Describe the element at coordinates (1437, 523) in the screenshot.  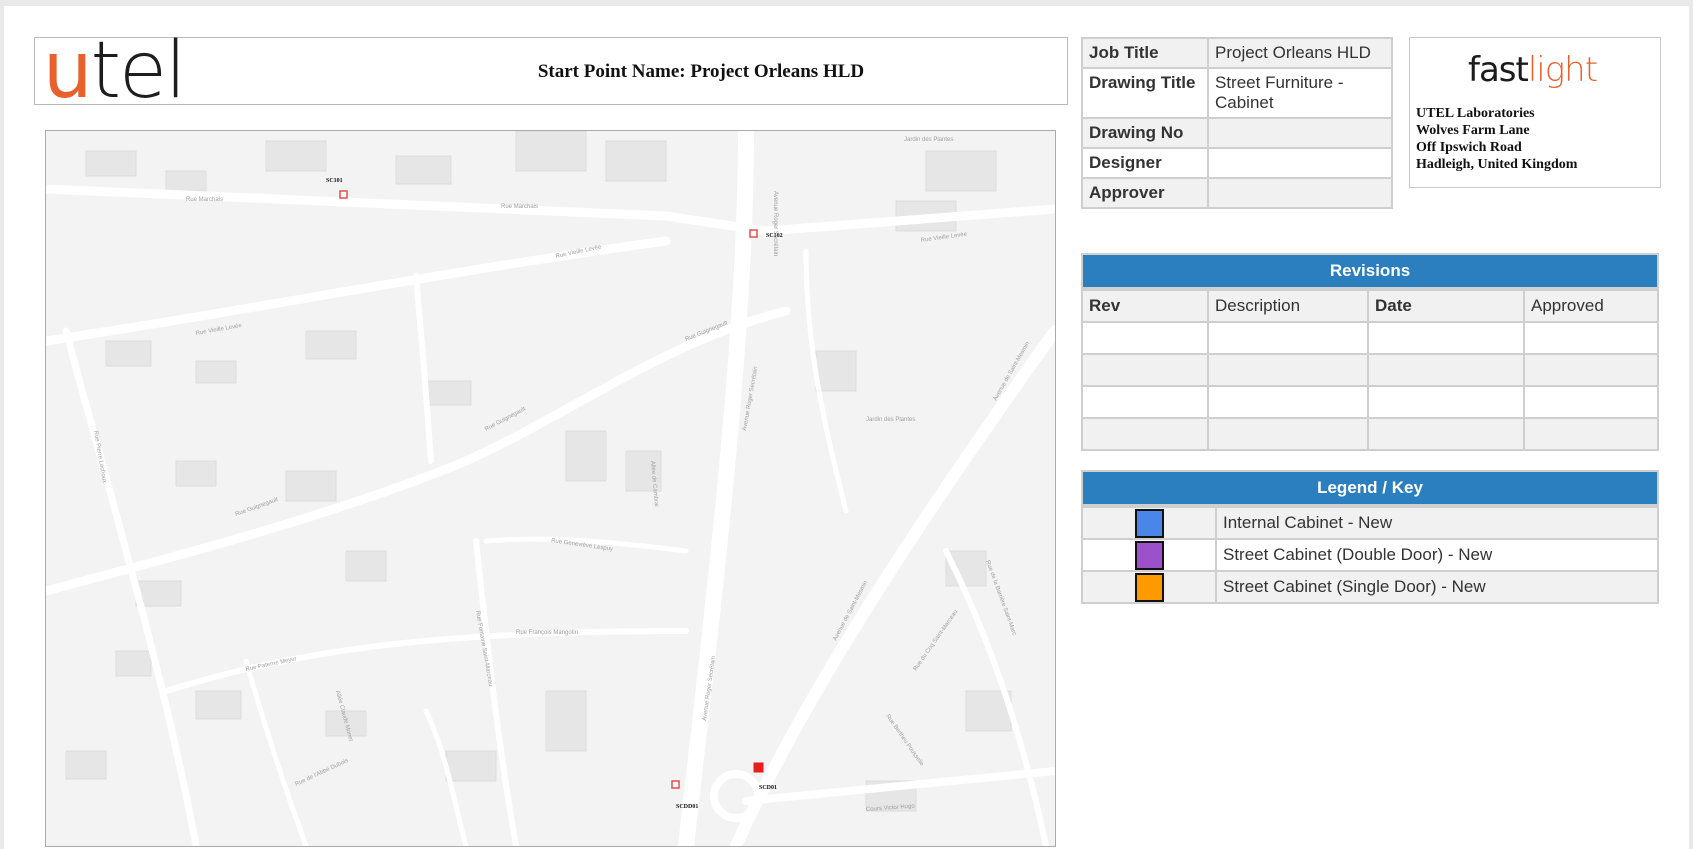
I see `legend-label: Internal Cabinet - New` at that location.